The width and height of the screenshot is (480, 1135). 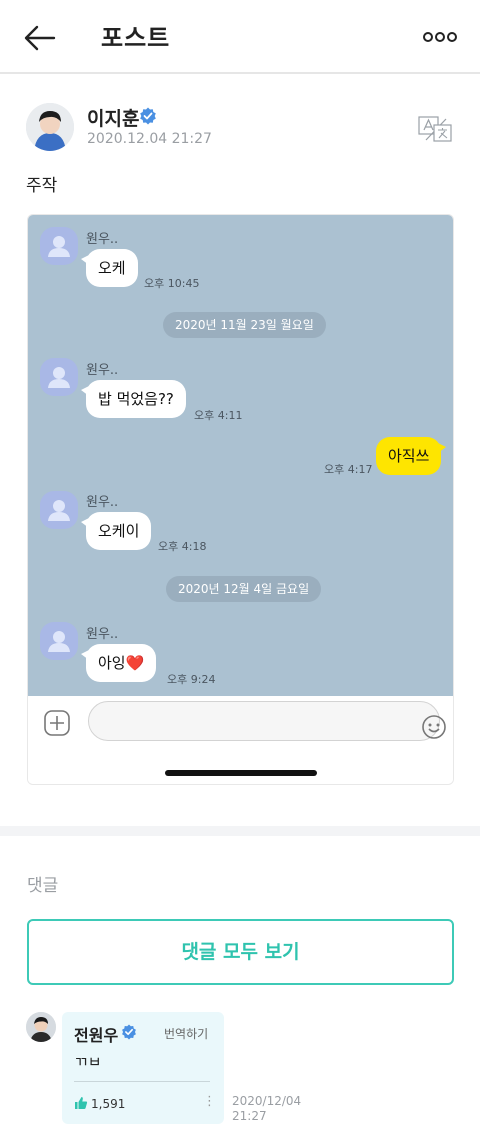 I want to click on author-name: 이지훈, so click(x=113, y=117).